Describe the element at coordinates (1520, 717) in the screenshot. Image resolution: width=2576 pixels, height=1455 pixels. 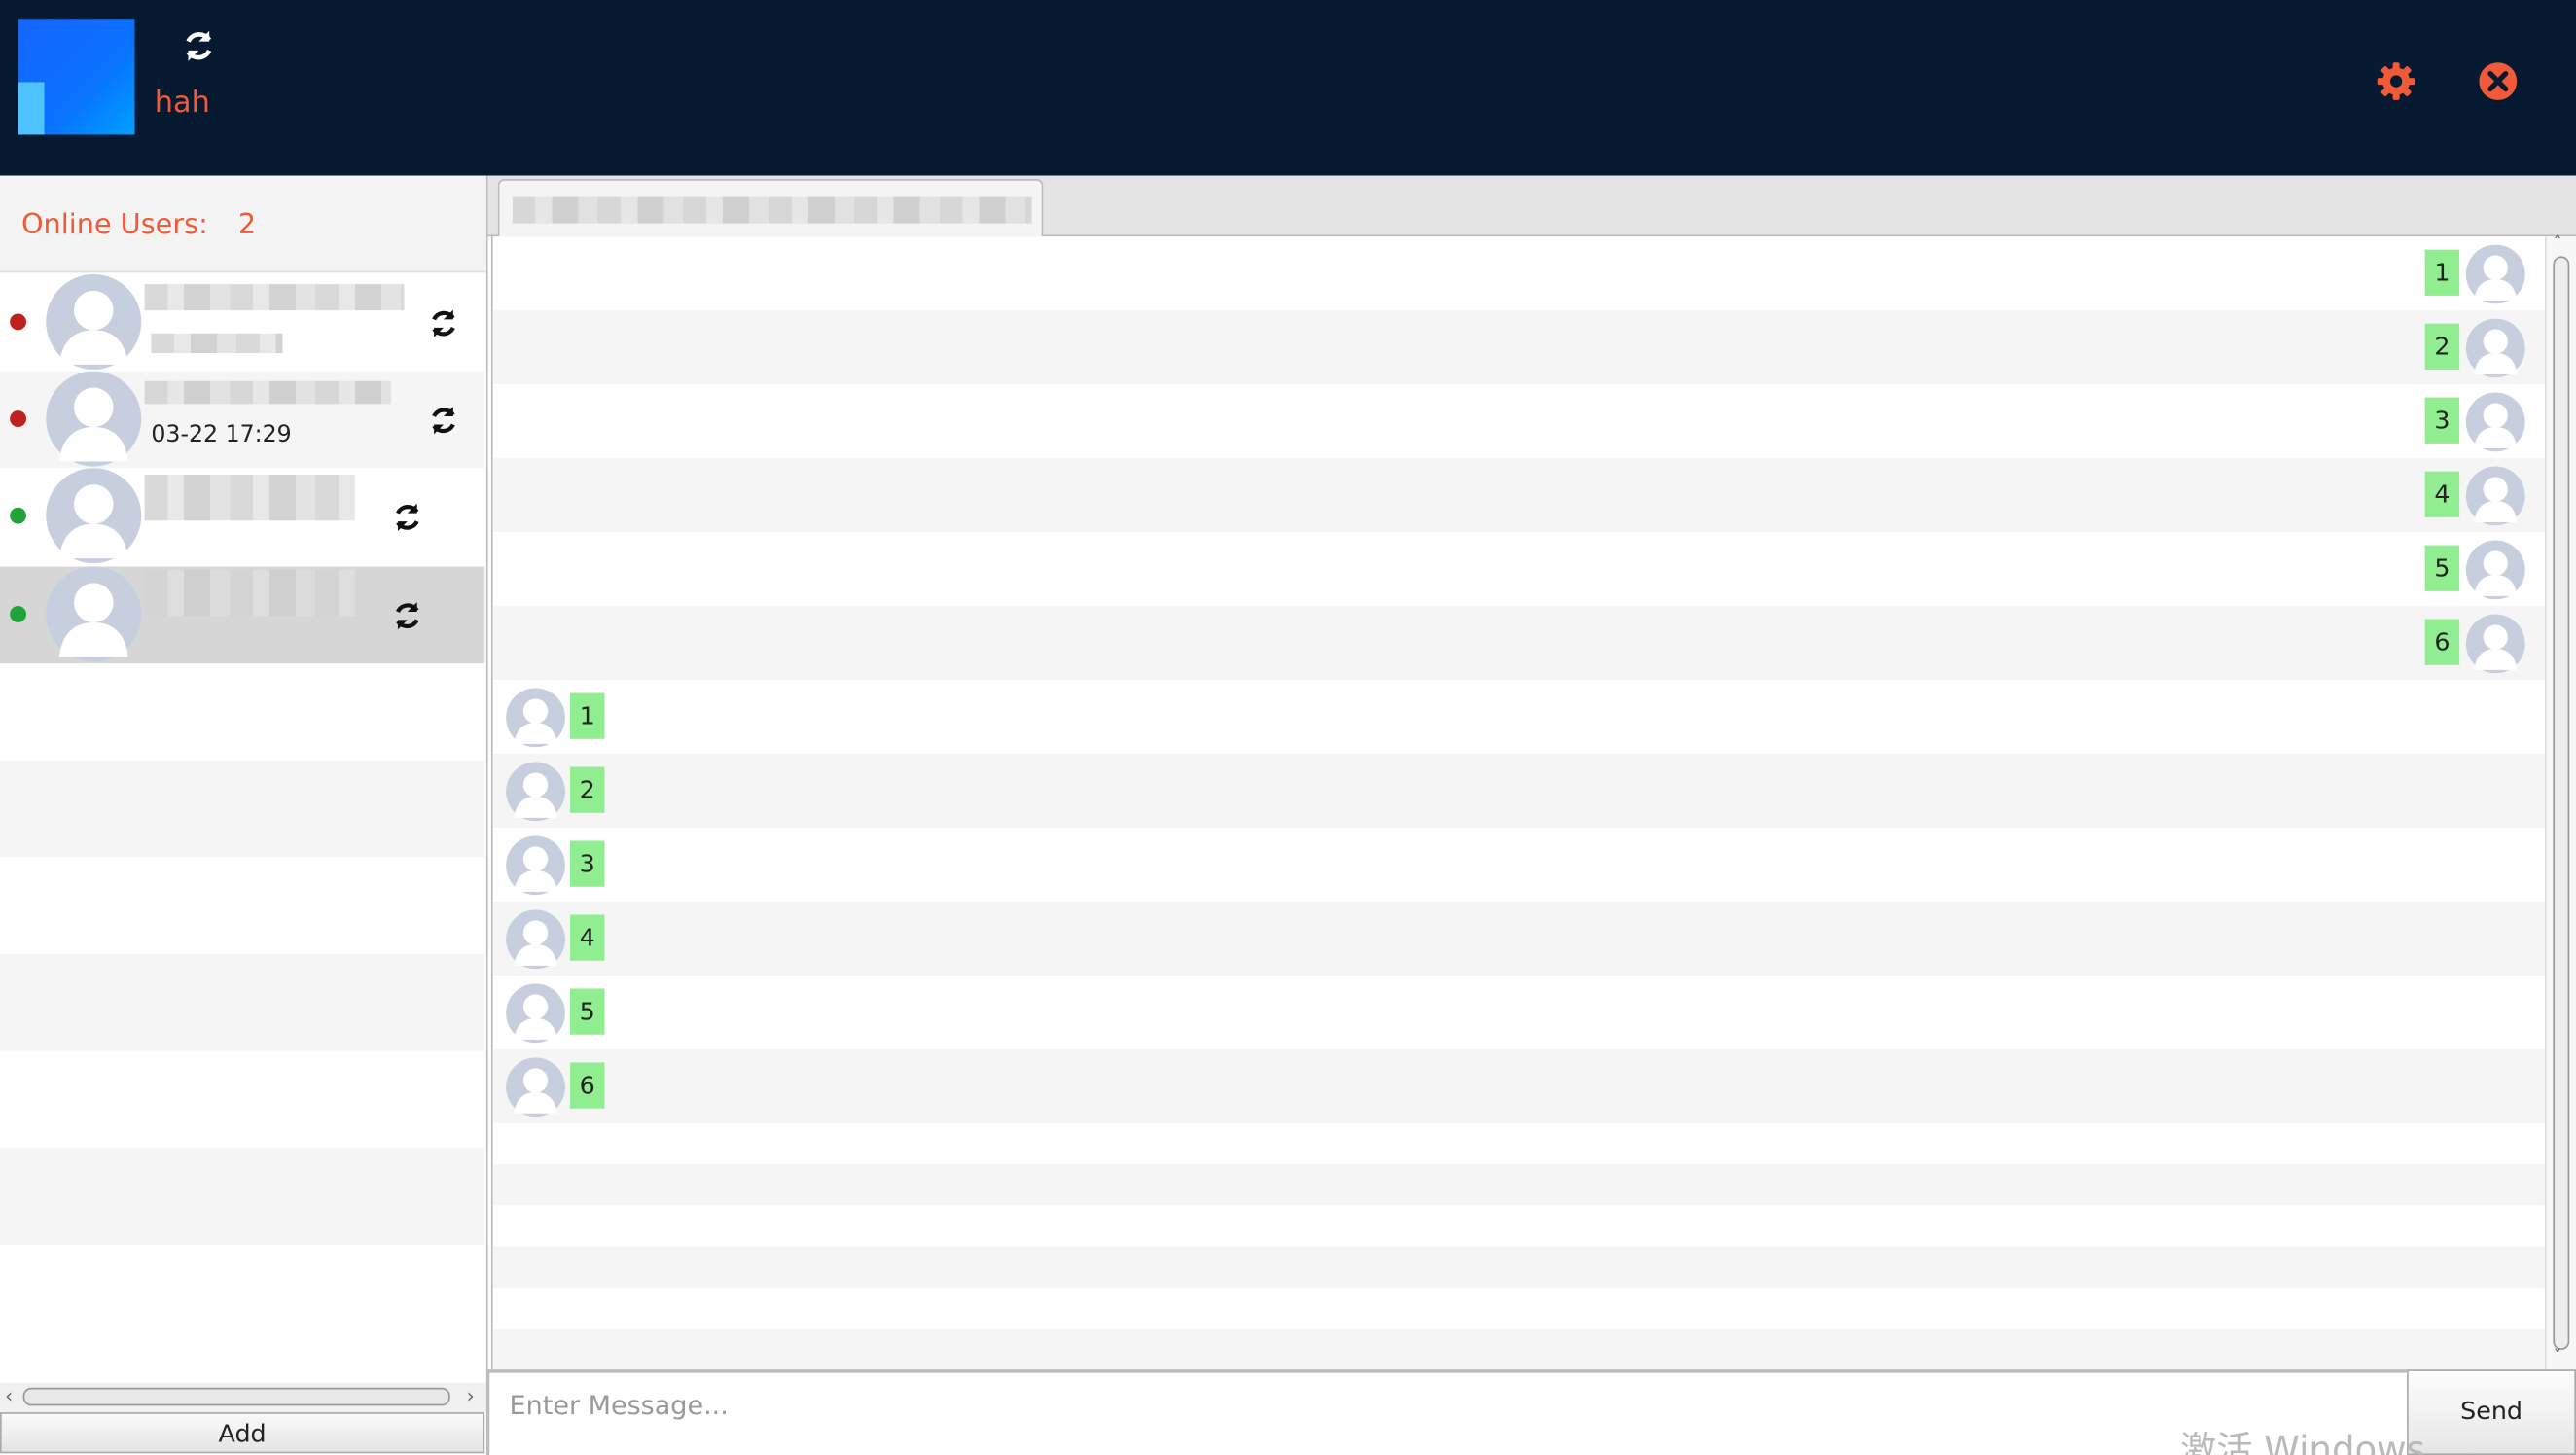
I see `received-message: 1` at that location.